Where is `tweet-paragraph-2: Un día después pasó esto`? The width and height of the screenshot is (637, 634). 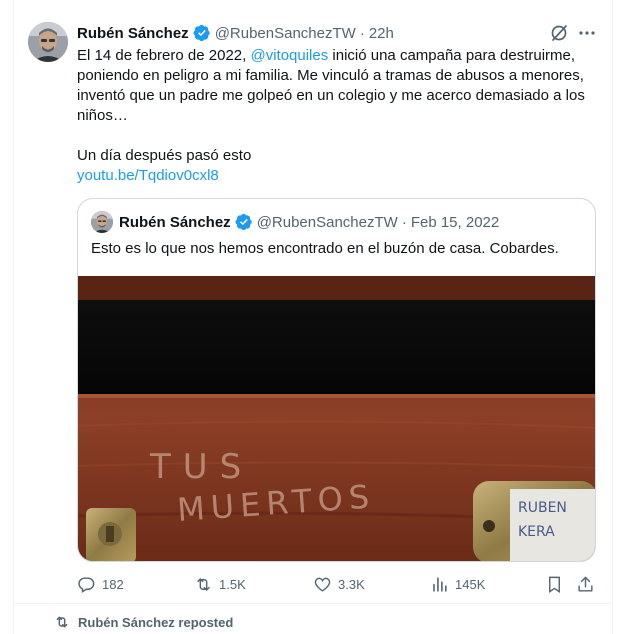
tweet-paragraph-2: Un día después pasó esto is located at coordinates (164, 155).